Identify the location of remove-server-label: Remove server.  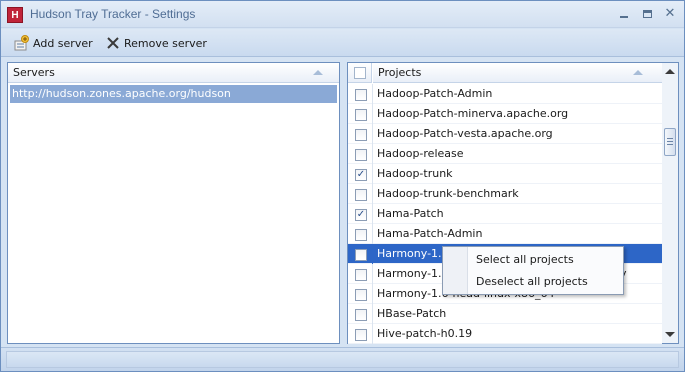
(165, 43).